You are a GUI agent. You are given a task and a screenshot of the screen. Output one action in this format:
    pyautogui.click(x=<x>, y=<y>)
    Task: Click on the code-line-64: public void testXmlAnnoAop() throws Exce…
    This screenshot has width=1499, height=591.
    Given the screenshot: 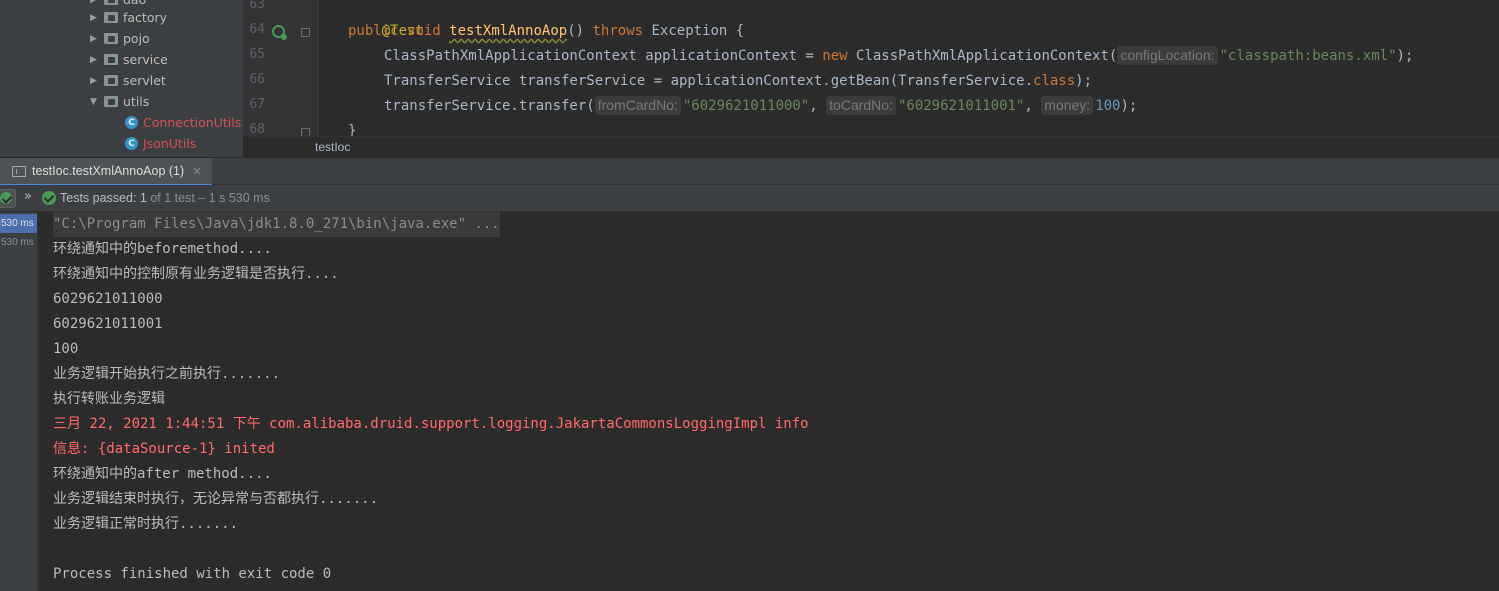 What is the action you would take?
    pyautogui.click(x=546, y=31)
    